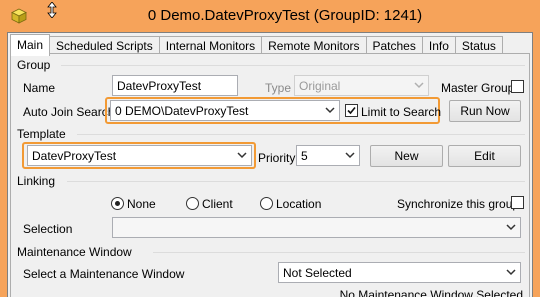 The image size is (540, 297). I want to click on type-label: Type, so click(278, 88).